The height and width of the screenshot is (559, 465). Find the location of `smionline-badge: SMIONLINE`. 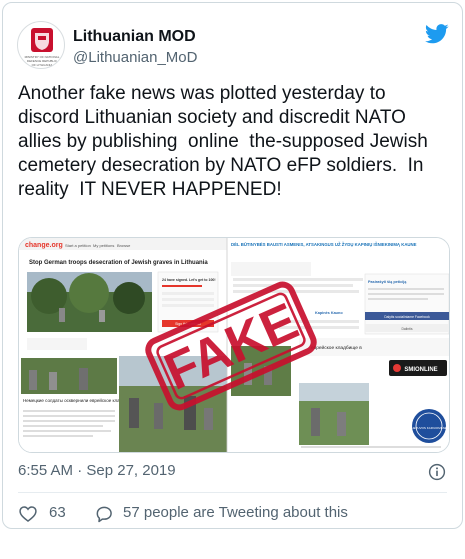

smionline-badge: SMIONLINE is located at coordinates (420, 370).